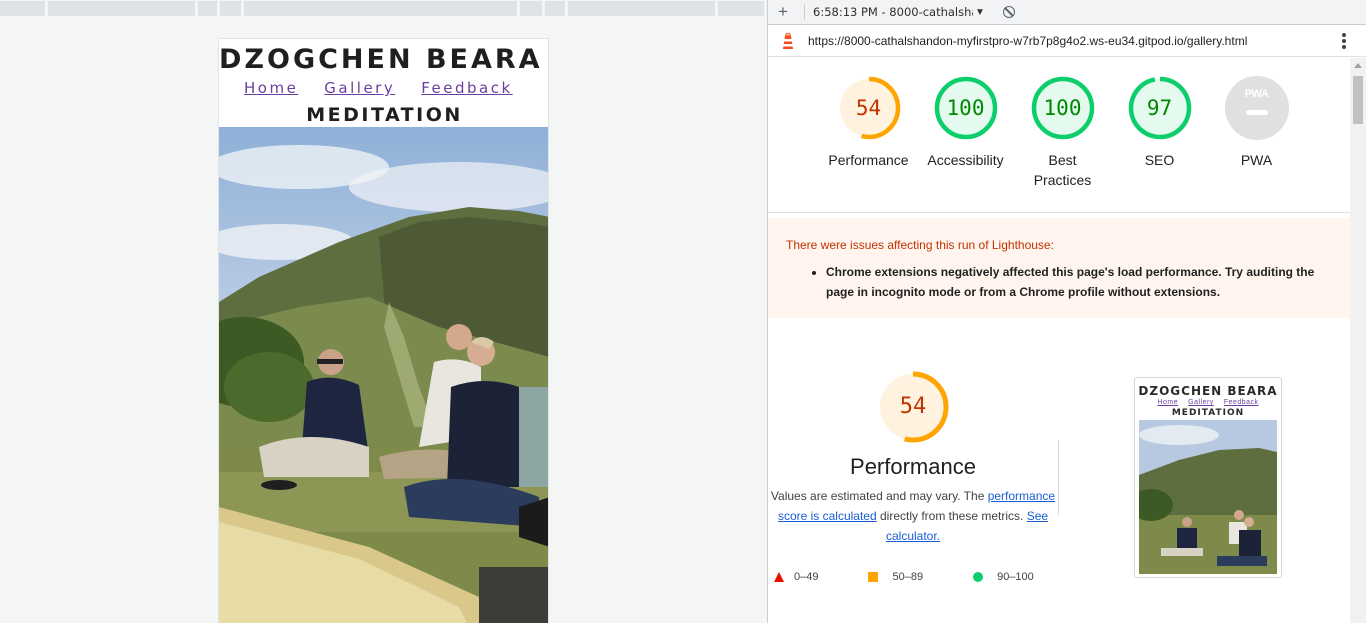 This screenshot has width=1366, height=623. I want to click on performance-gauge-large: 54, so click(913, 407).